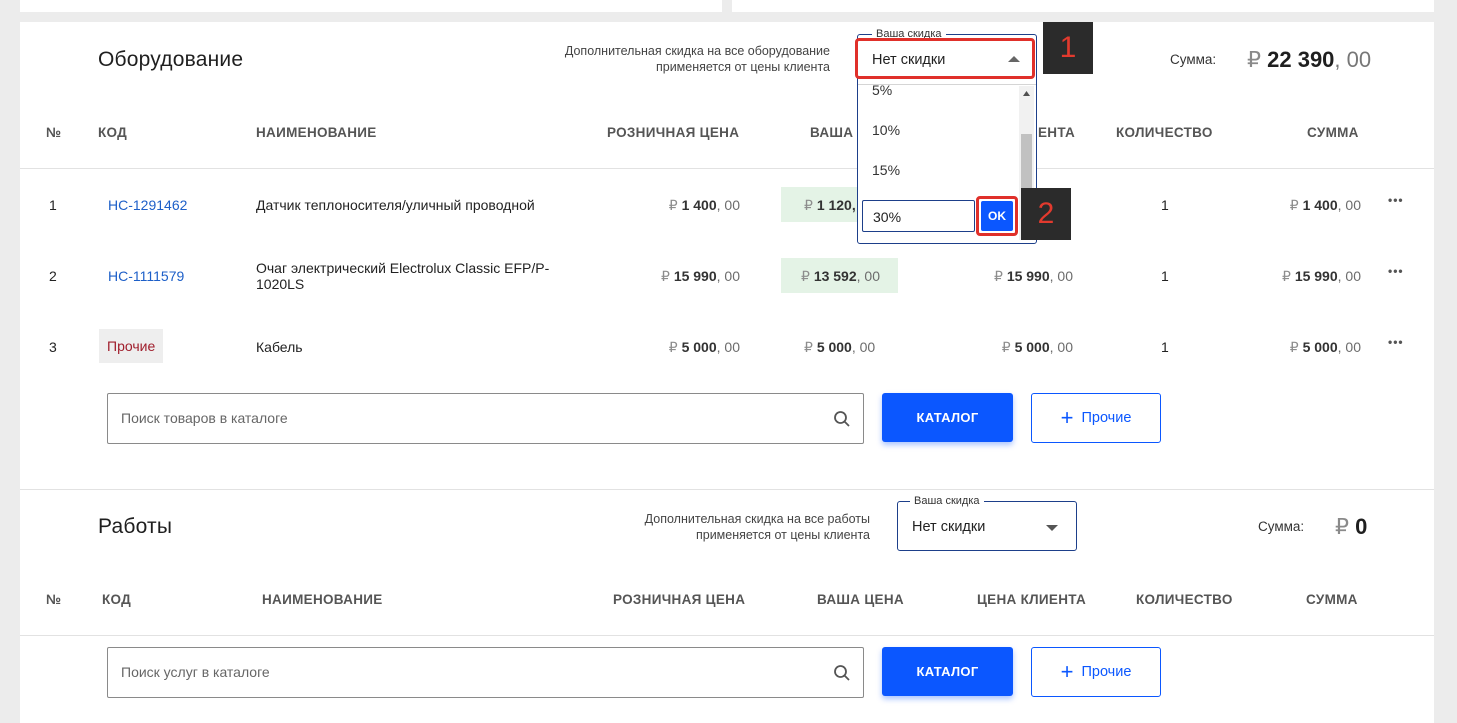  I want to click on th-num: №, so click(54, 132).